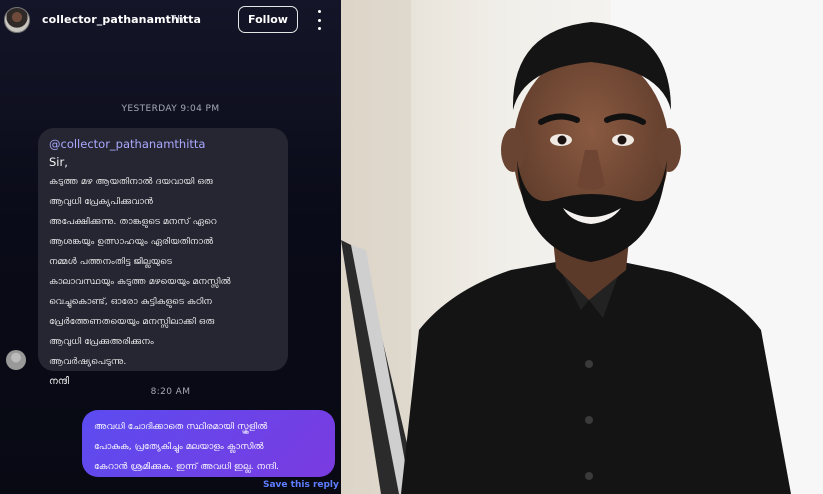 This screenshot has height=494, width=823. I want to click on follow-button: Follow, so click(268, 19).